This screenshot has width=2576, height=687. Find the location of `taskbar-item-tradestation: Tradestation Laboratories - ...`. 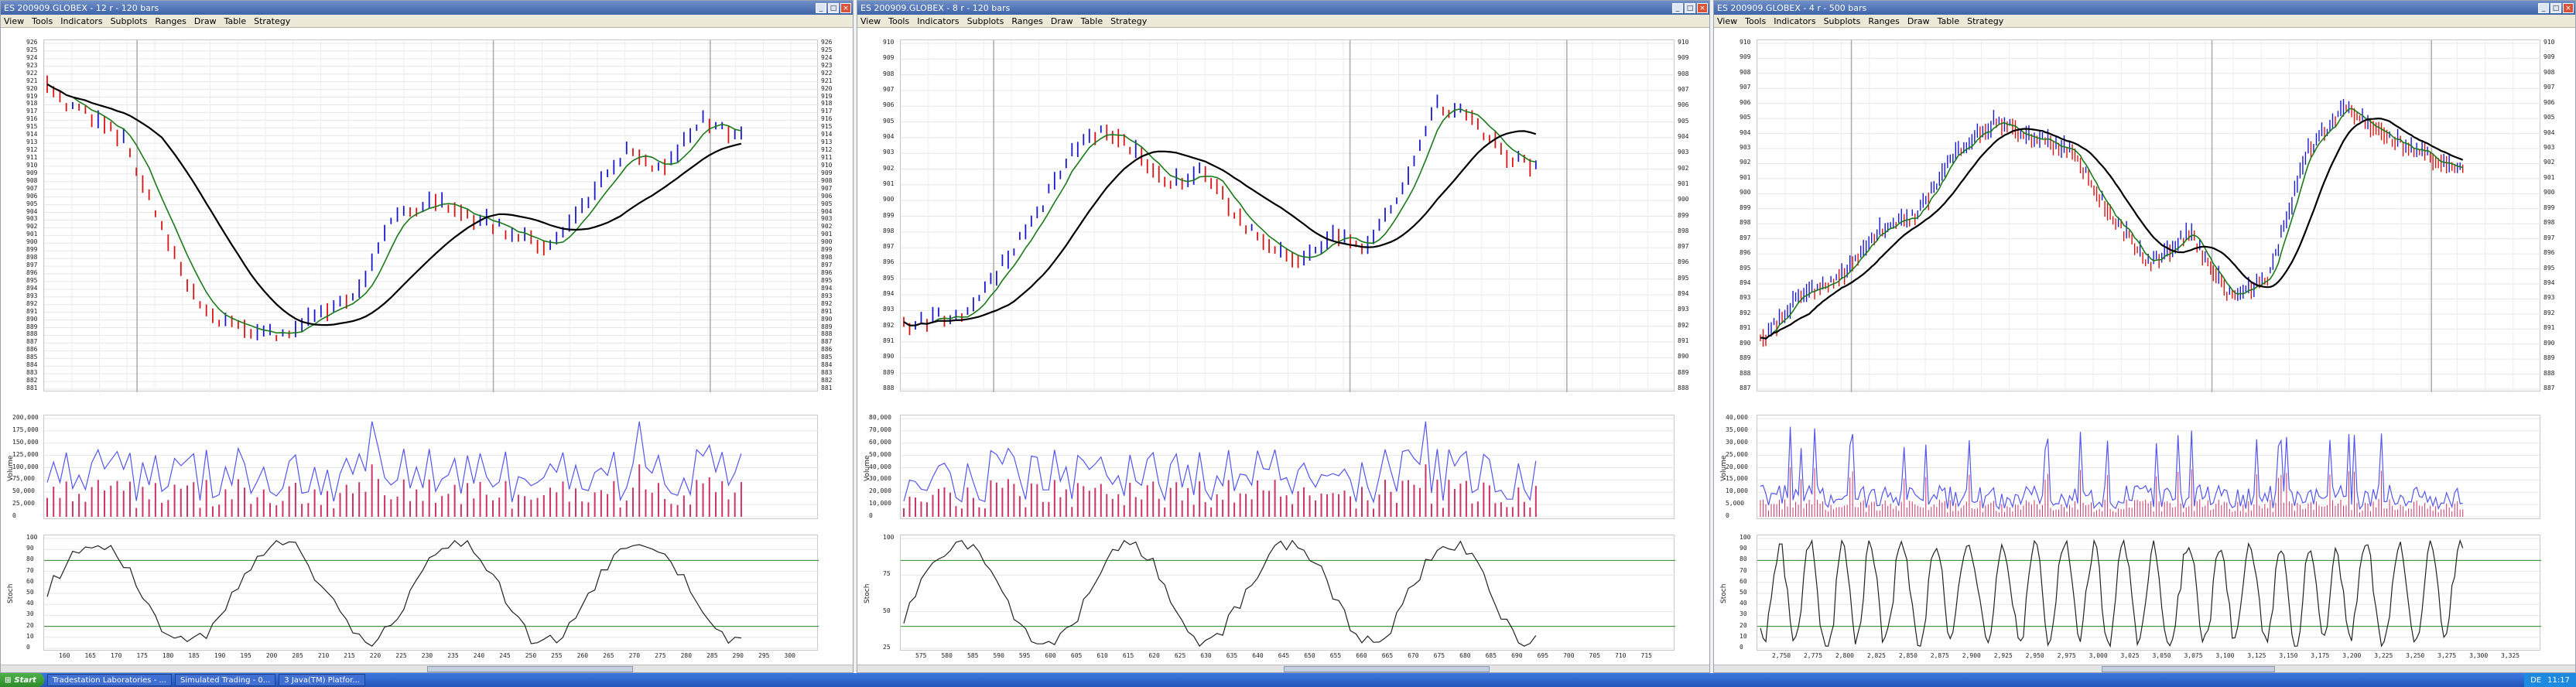

taskbar-item-tradestation: Tradestation Laboratories - ... is located at coordinates (110, 680).